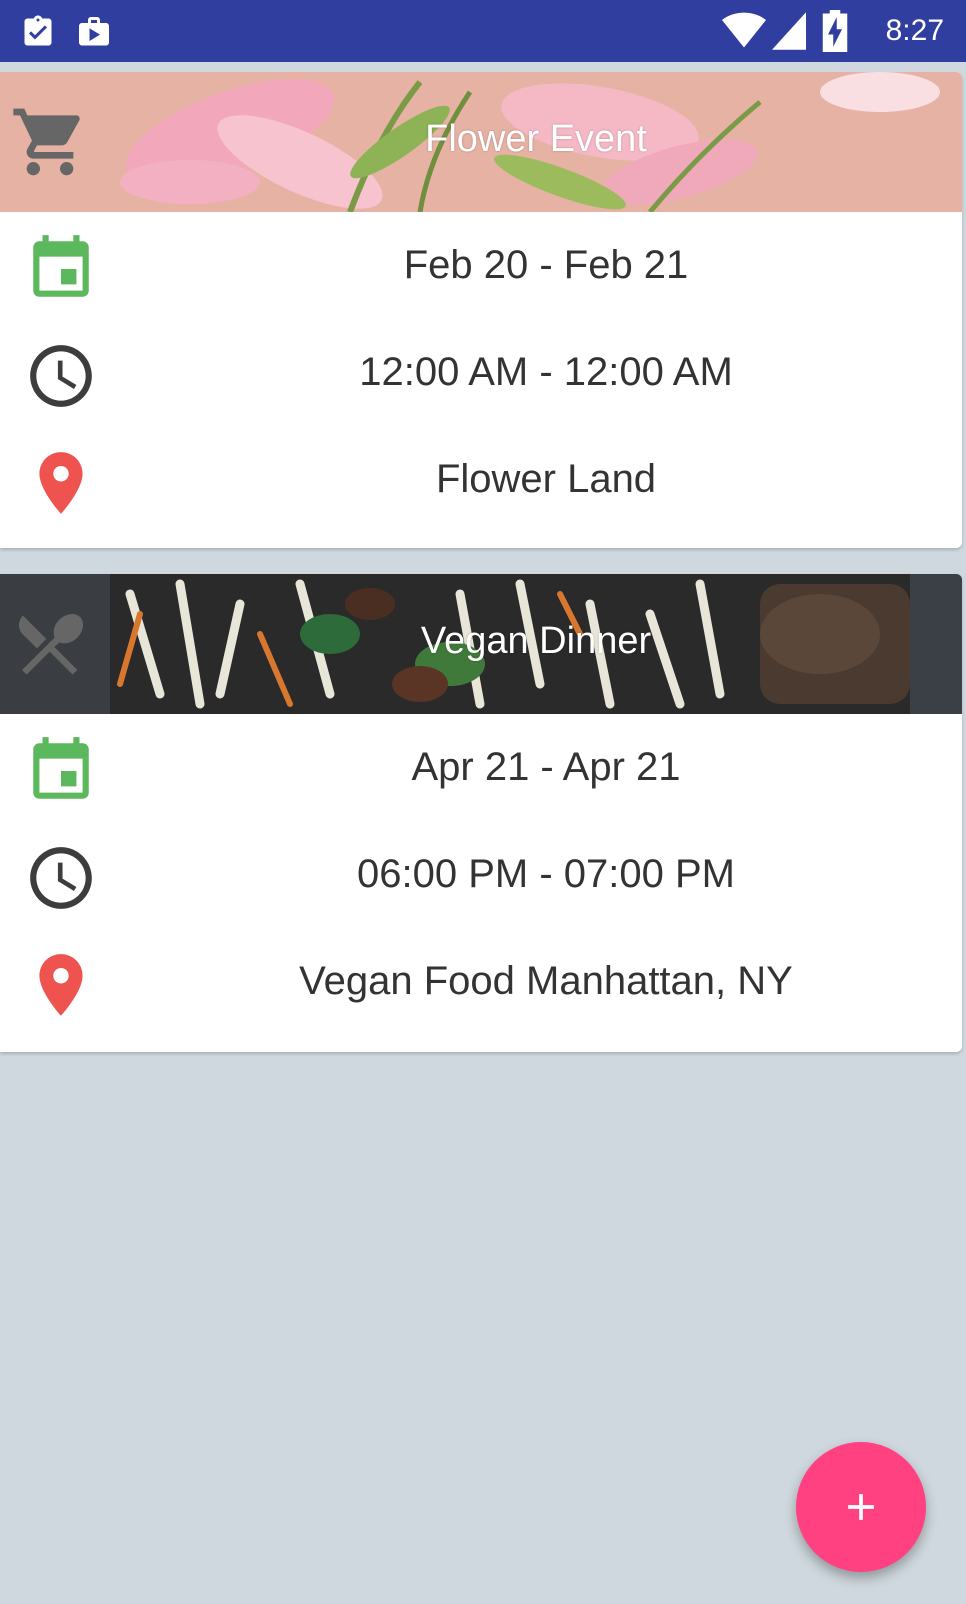  I want to click on event-title: Flower Event, so click(536, 139).